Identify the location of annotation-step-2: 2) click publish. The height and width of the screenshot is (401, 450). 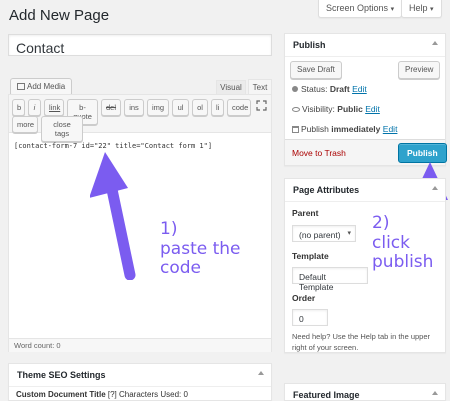
(403, 243).